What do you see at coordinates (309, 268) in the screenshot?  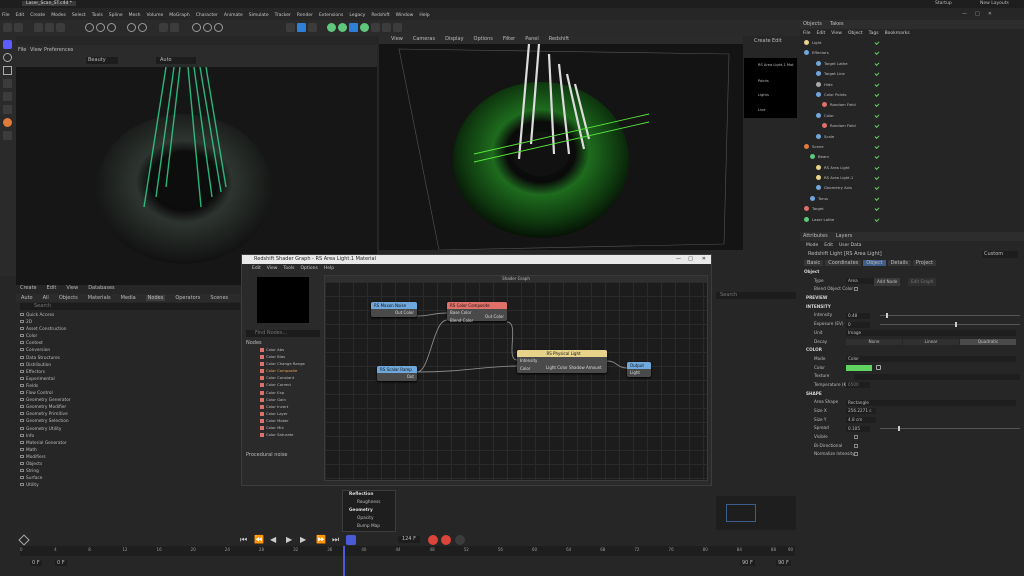 I see `sg-menu-3: Options` at bounding box center [309, 268].